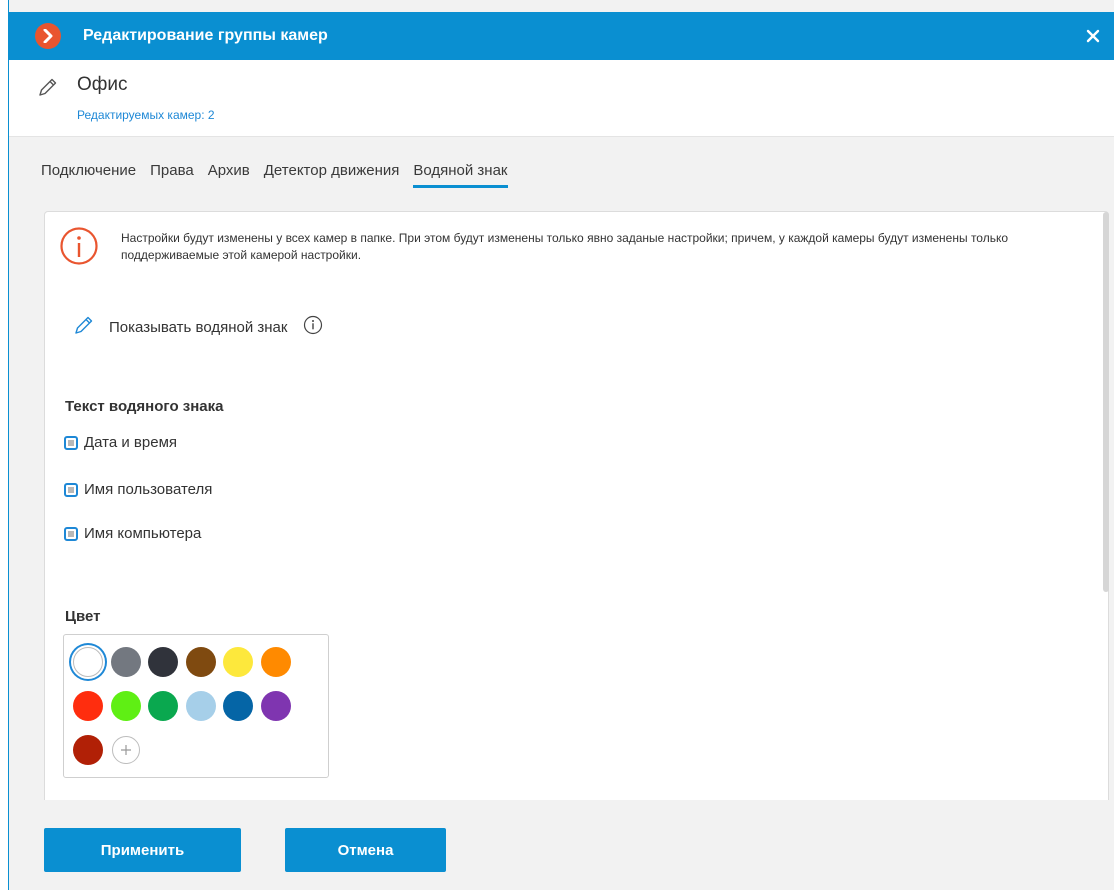 The width and height of the screenshot is (1114, 890). Describe the element at coordinates (48, 36) in the screenshot. I see `app-logo-icon` at that location.